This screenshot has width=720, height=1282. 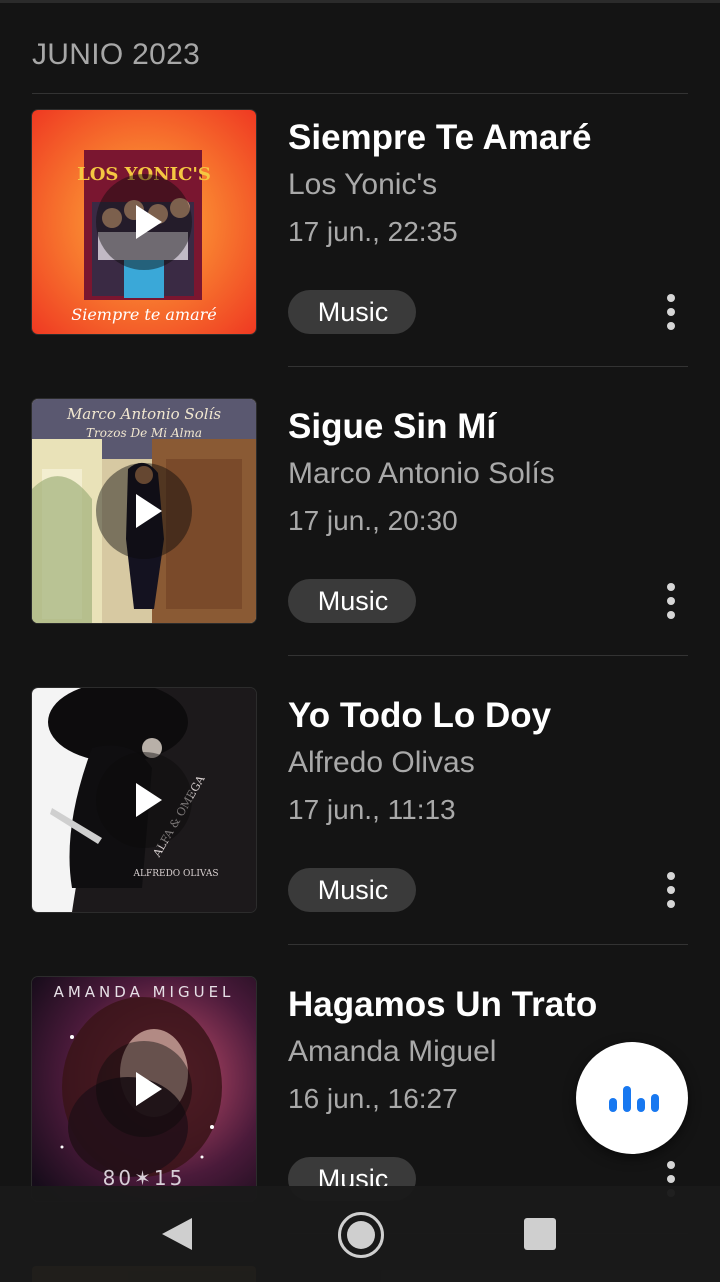 What do you see at coordinates (381, 762) in the screenshot?
I see `song-artist: Alfredo Olivas` at bounding box center [381, 762].